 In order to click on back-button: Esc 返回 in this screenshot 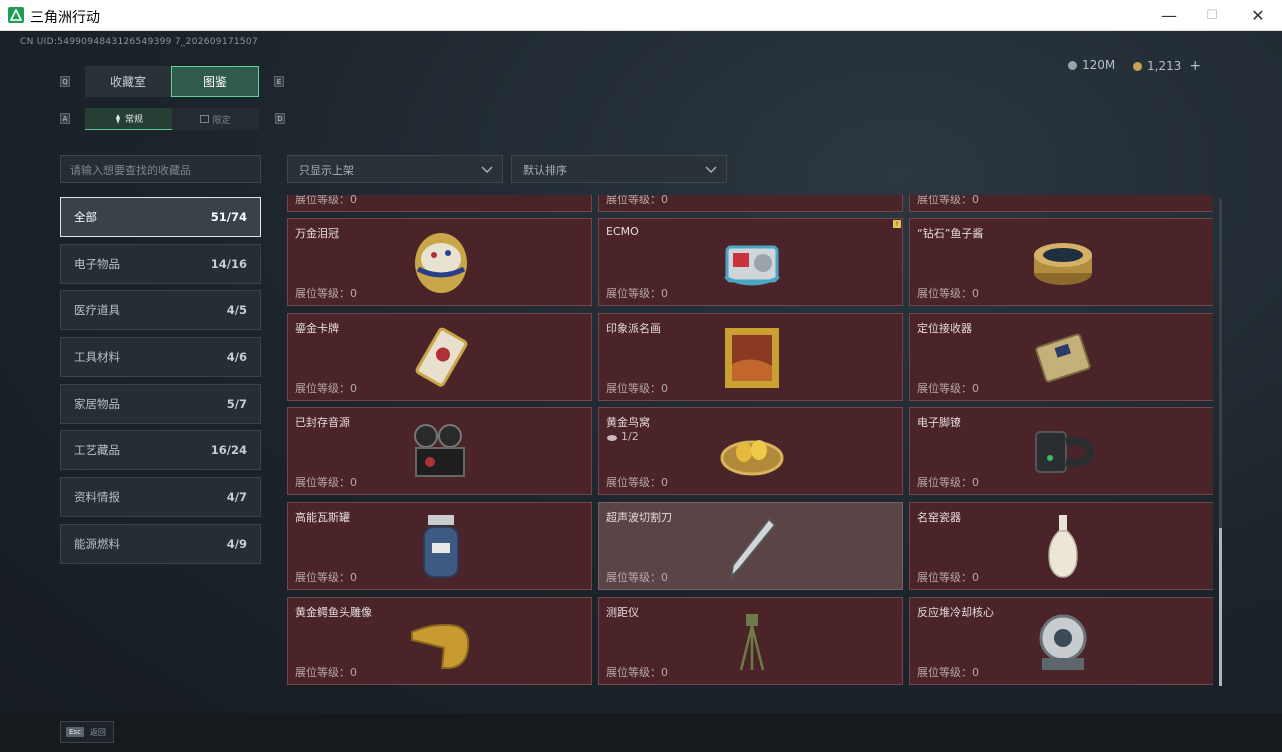, I will do `click(87, 732)`.